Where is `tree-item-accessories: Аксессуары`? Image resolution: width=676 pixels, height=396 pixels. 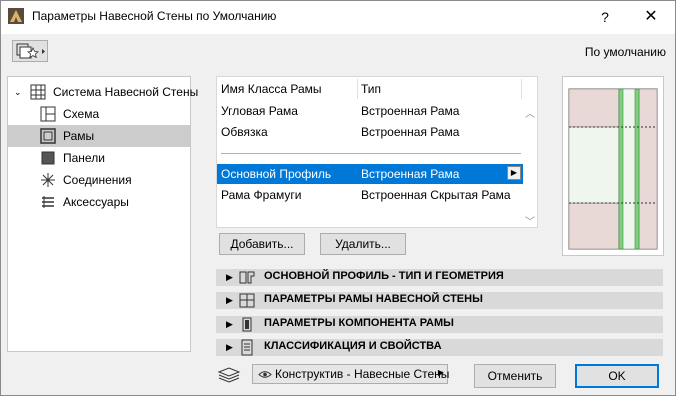 tree-item-accessories: Аксессуары is located at coordinates (99, 202).